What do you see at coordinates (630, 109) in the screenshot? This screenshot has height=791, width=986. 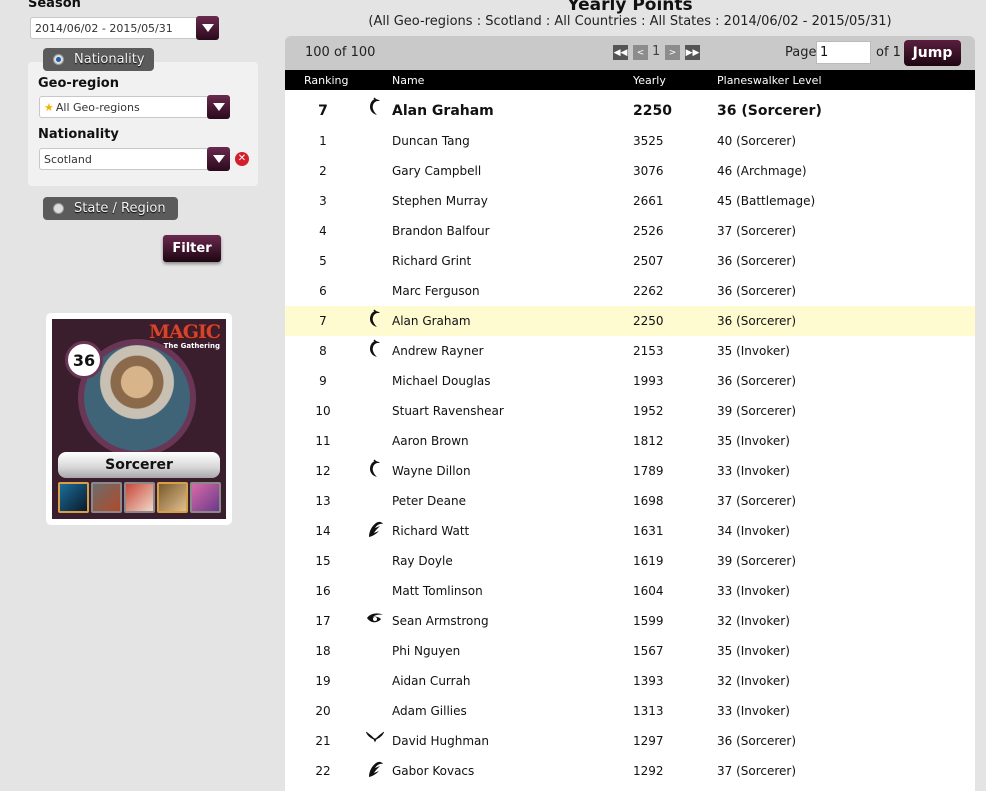 I see `my-ranking-row: 7 Alan Graham 2250 36 (Sorcerer)` at bounding box center [630, 109].